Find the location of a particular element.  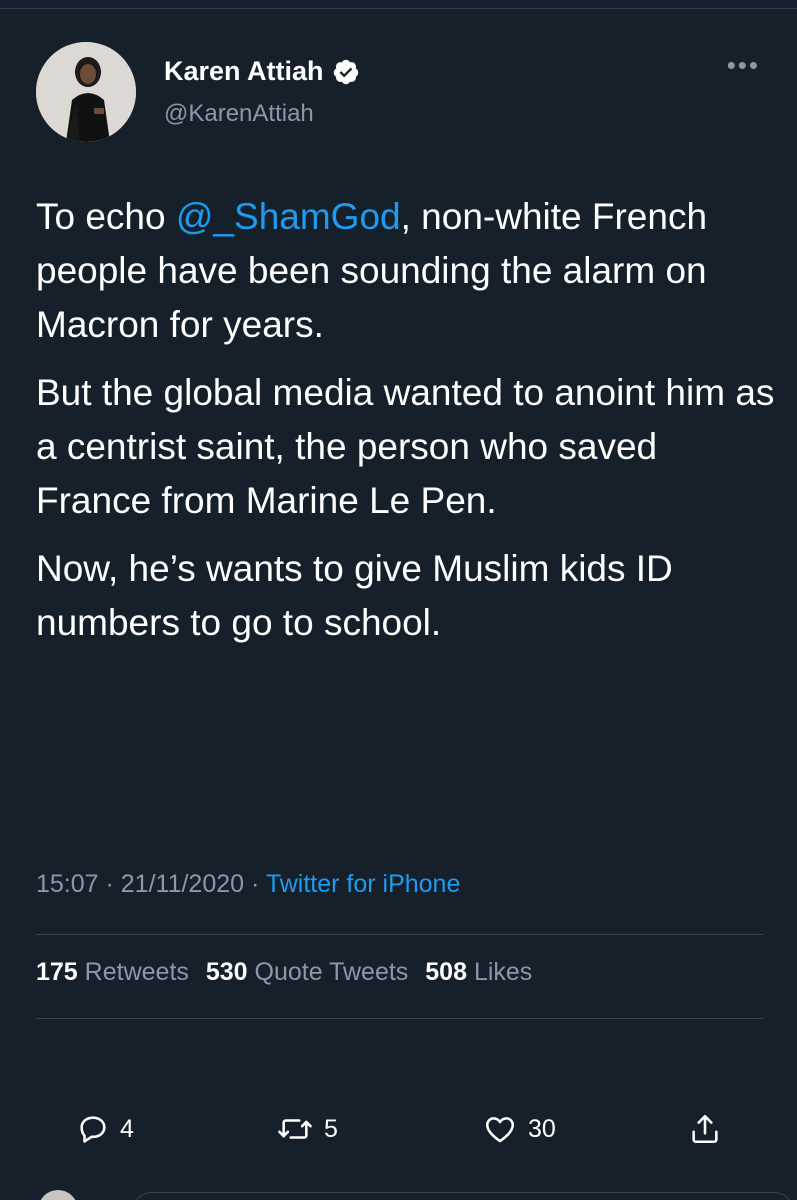

avatar-photo is located at coordinates (86, 92).